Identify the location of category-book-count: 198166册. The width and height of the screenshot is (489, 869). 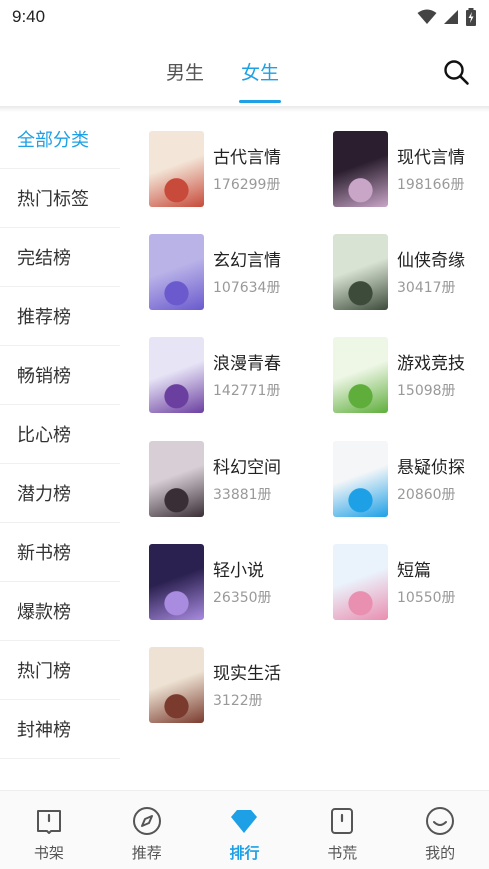
(431, 185).